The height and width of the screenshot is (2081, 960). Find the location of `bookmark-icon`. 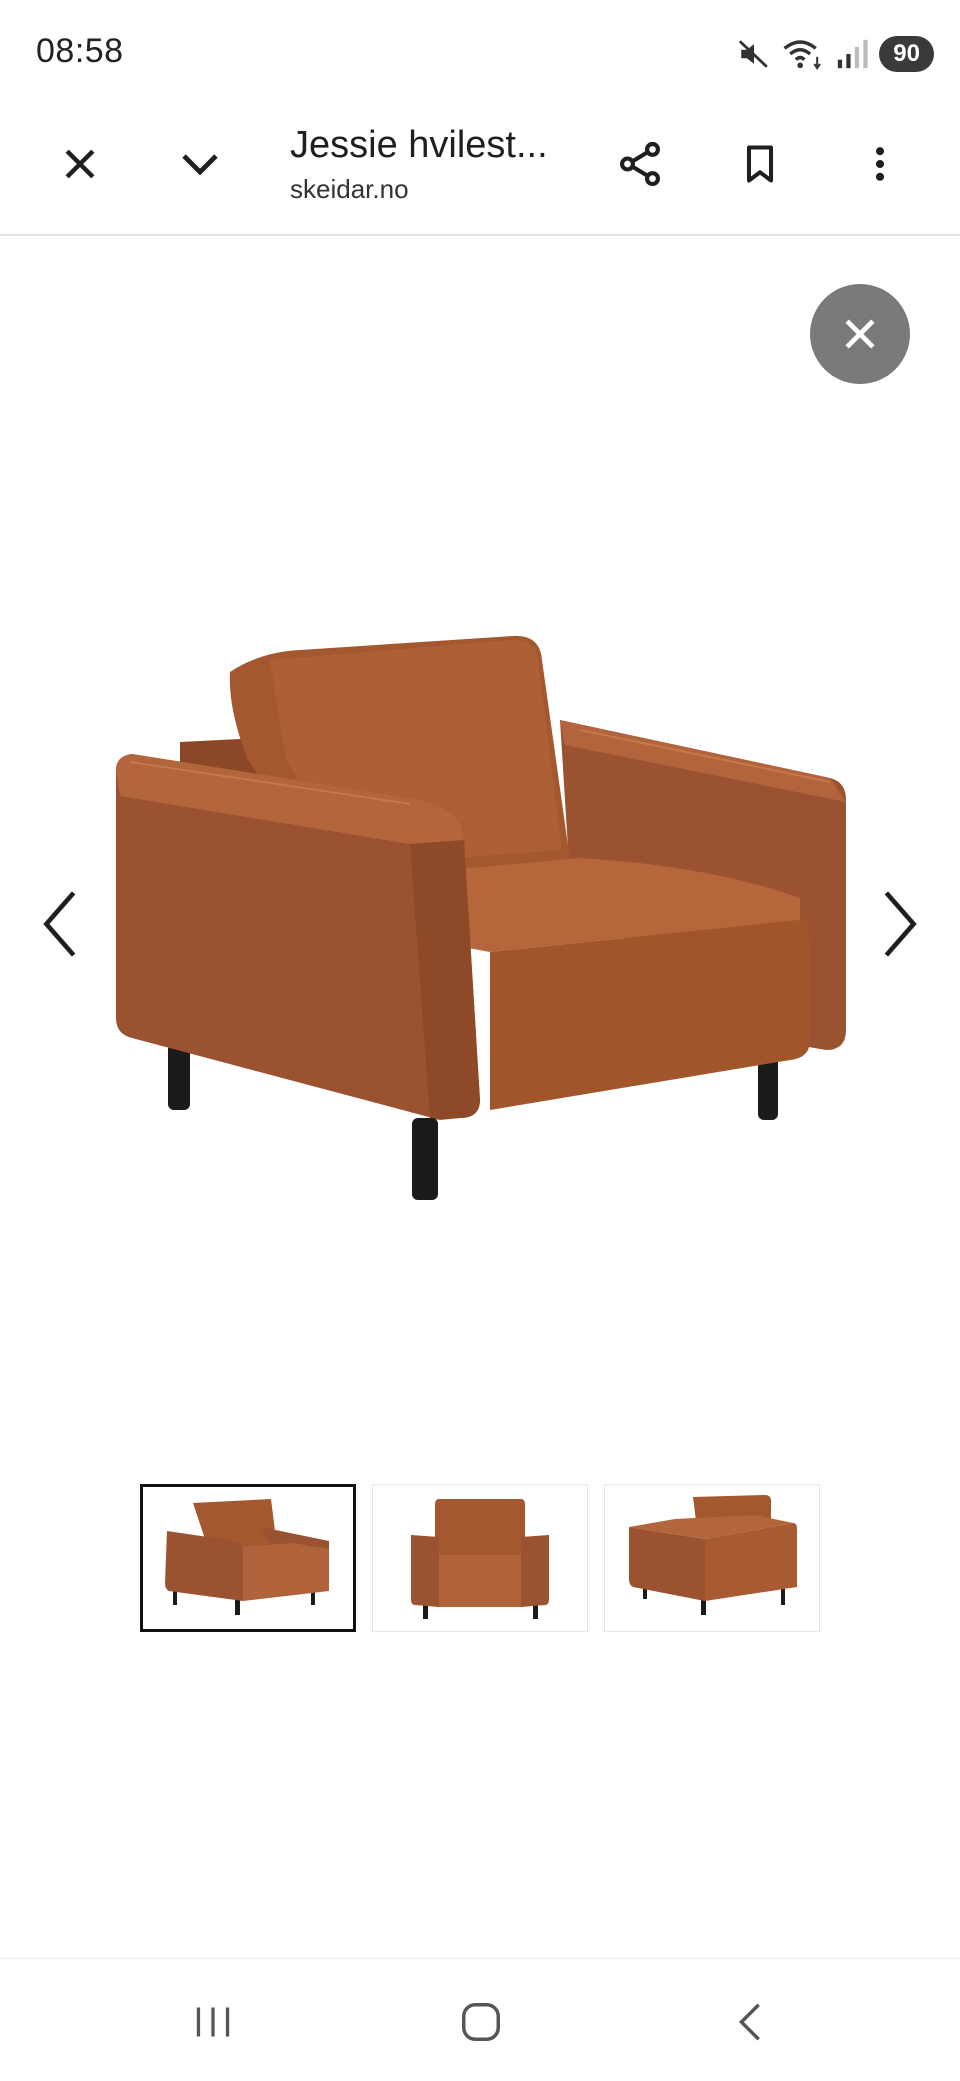

bookmark-icon is located at coordinates (760, 164).